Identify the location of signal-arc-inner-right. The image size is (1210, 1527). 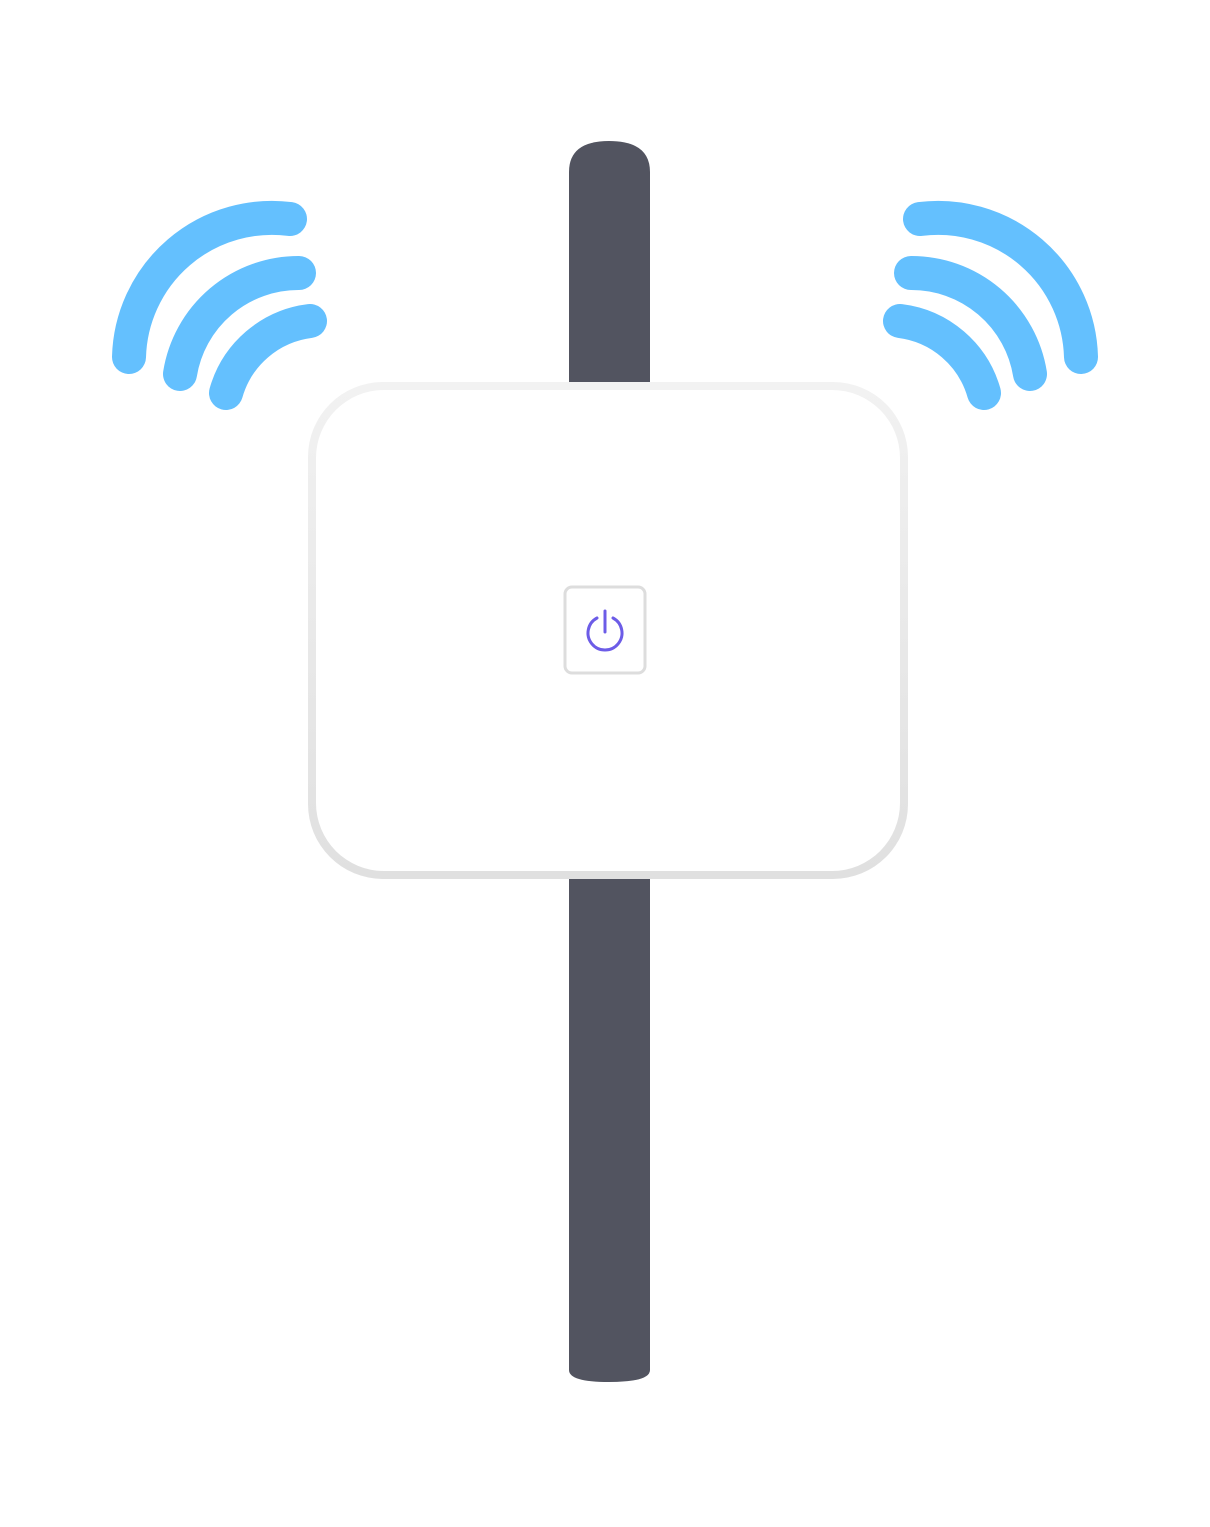
(942, 357).